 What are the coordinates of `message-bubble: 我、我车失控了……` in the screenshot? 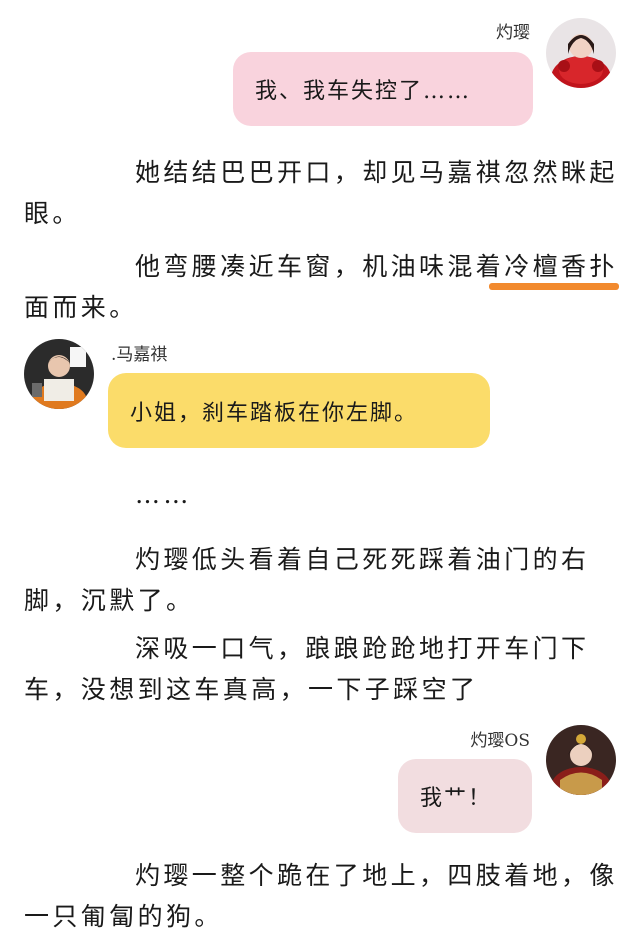 It's located at (383, 89).